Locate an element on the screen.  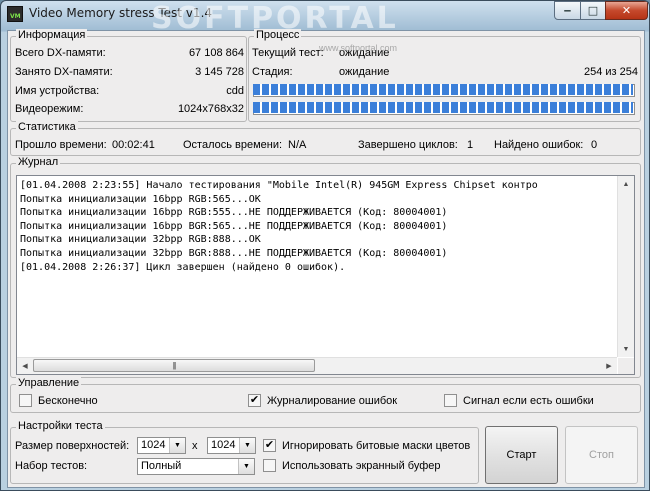
stage-value: ожидание is located at coordinates (364, 72).